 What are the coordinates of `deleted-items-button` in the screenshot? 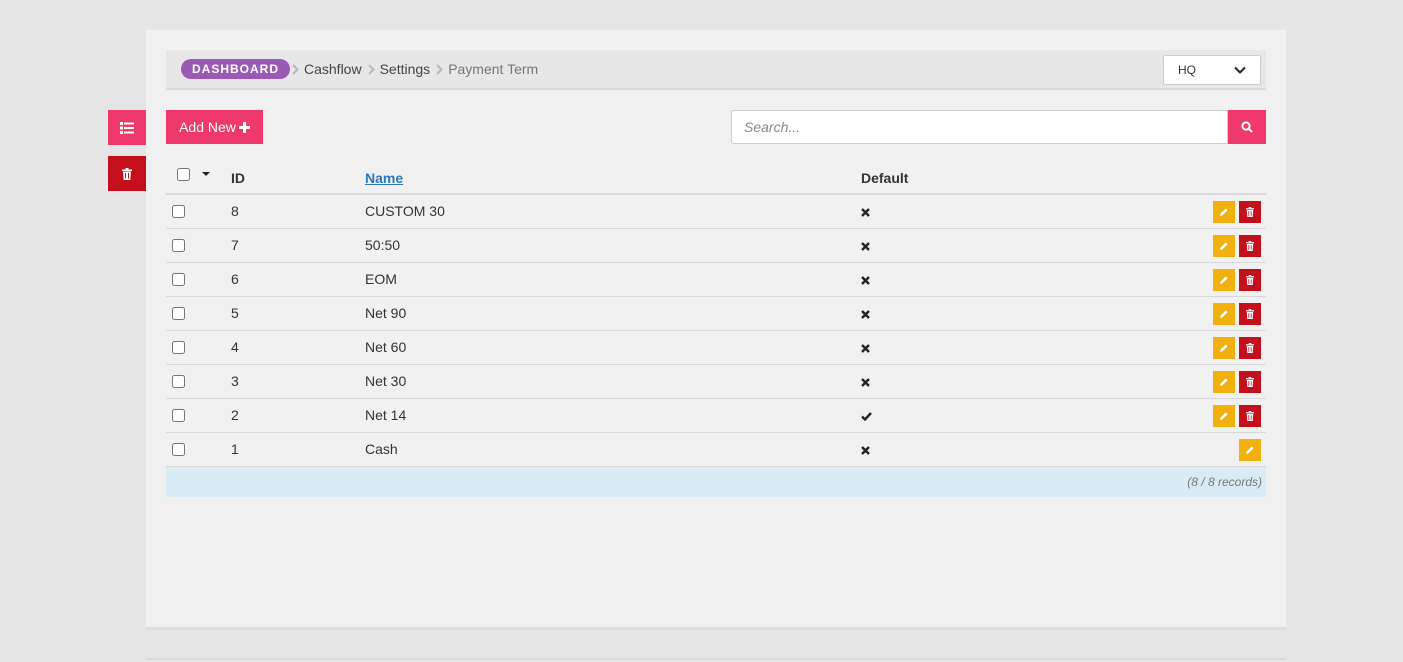 It's located at (127, 173).